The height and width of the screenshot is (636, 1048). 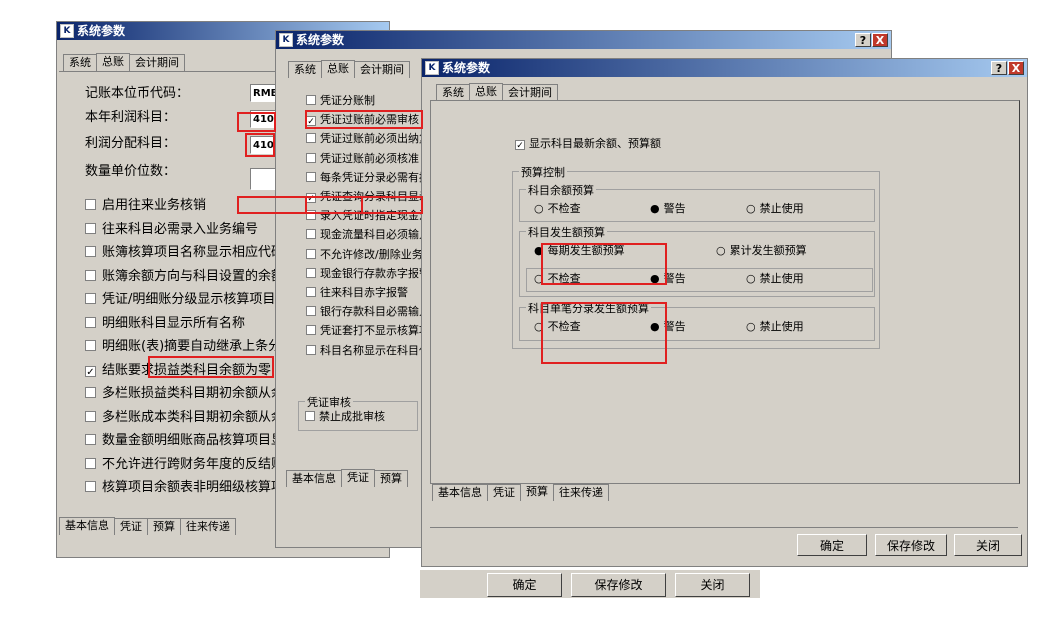 What do you see at coordinates (761, 251) in the screenshot?
I see `radio-cumulative: ○ 累计发生额预算` at bounding box center [761, 251].